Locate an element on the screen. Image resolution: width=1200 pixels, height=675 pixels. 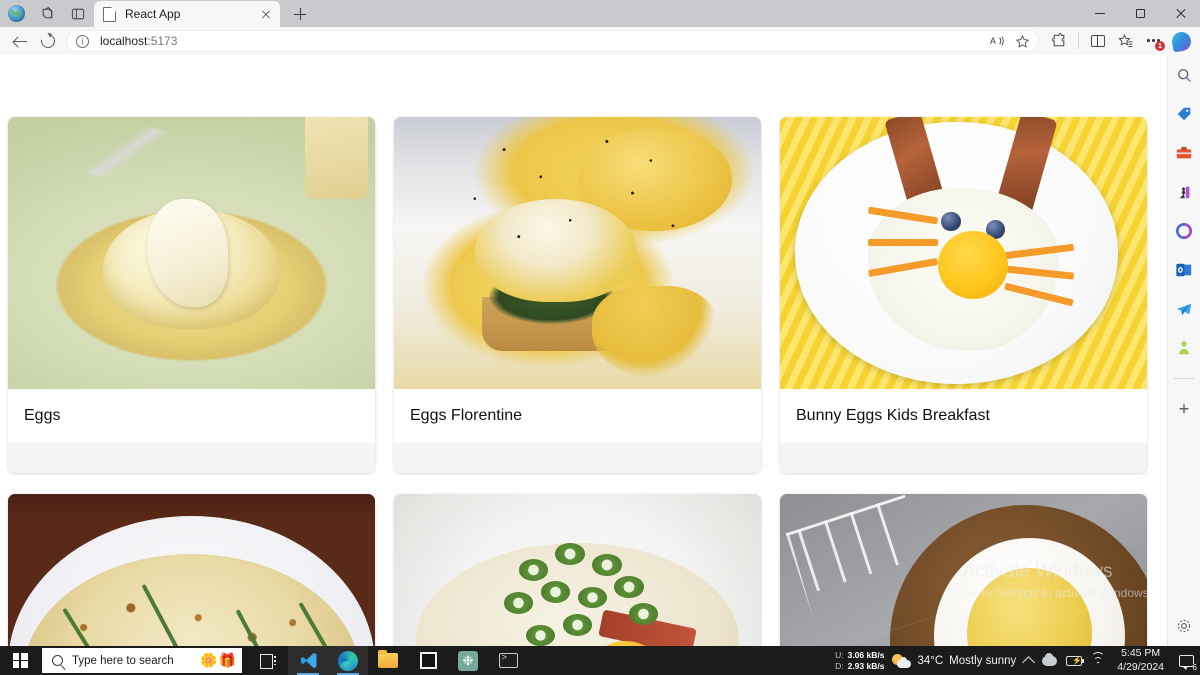
taskbar-search-input: Type here to search 🌼 🎁 is located at coordinates (142, 660).